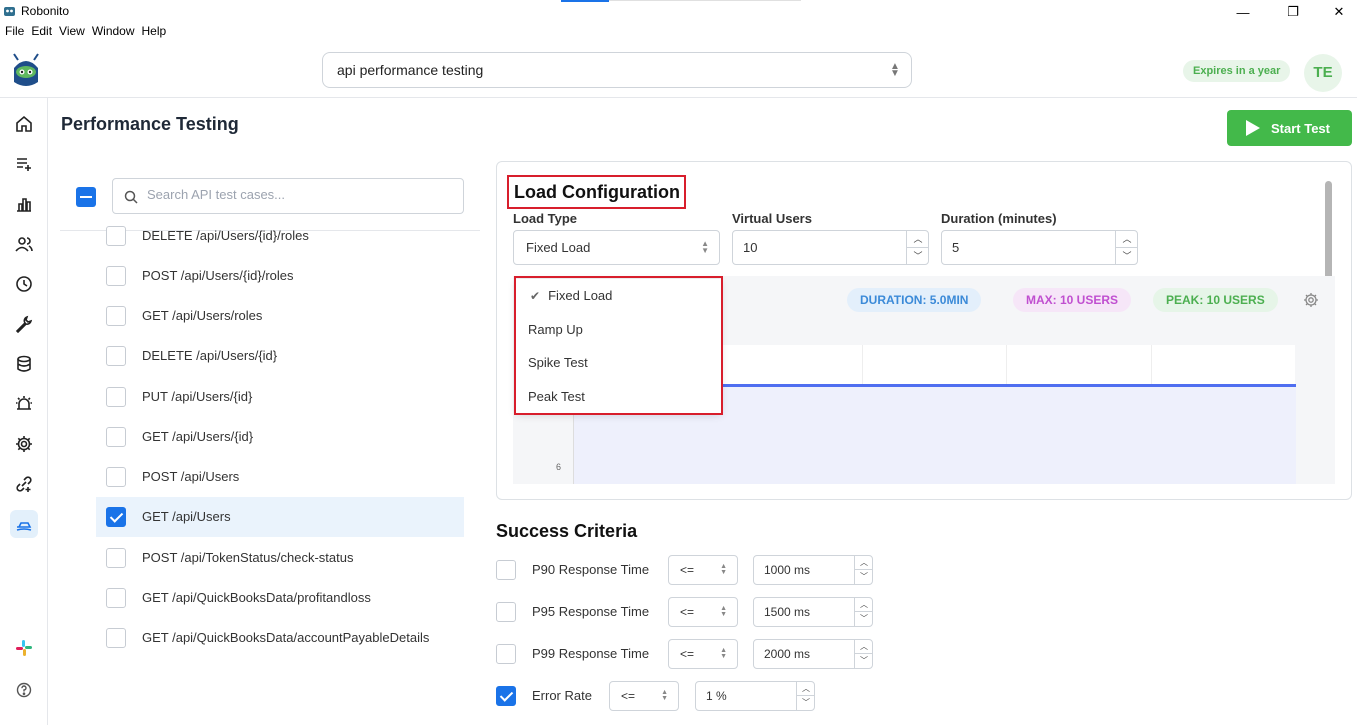 The width and height of the screenshot is (1357, 725). What do you see at coordinates (24, 244) in the screenshot?
I see `users-icon` at bounding box center [24, 244].